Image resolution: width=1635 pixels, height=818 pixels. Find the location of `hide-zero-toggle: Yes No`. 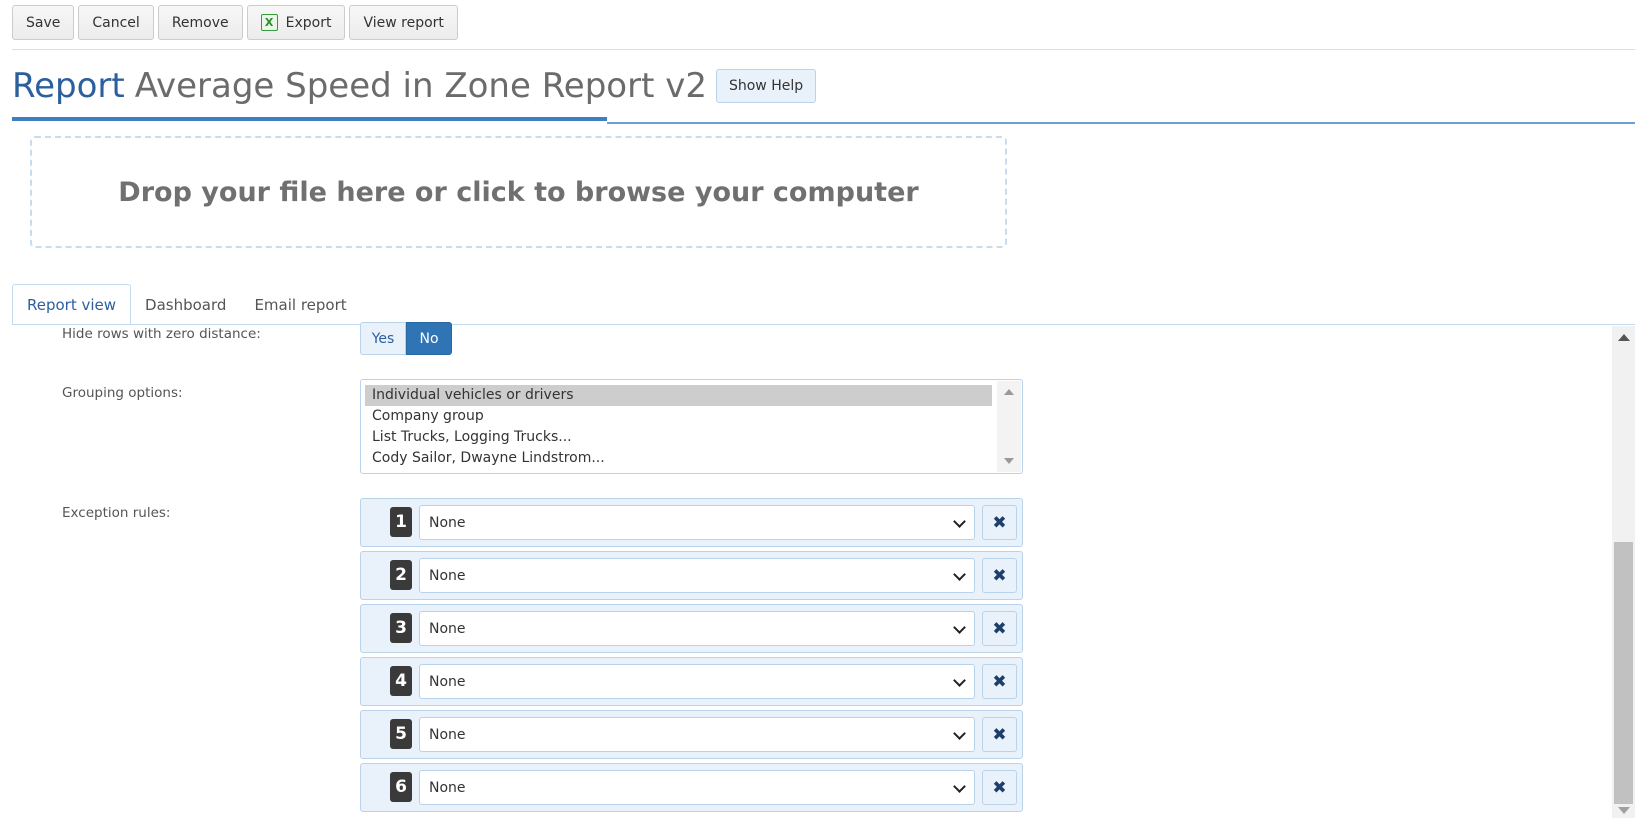

hide-zero-toggle: Yes No is located at coordinates (406, 338).